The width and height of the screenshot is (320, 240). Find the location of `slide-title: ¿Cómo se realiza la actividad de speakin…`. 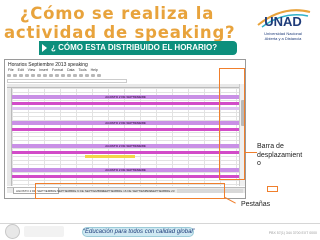

slide-title: ¿Cómo se realiza la actividad de speakin… is located at coordinates (120, 23).